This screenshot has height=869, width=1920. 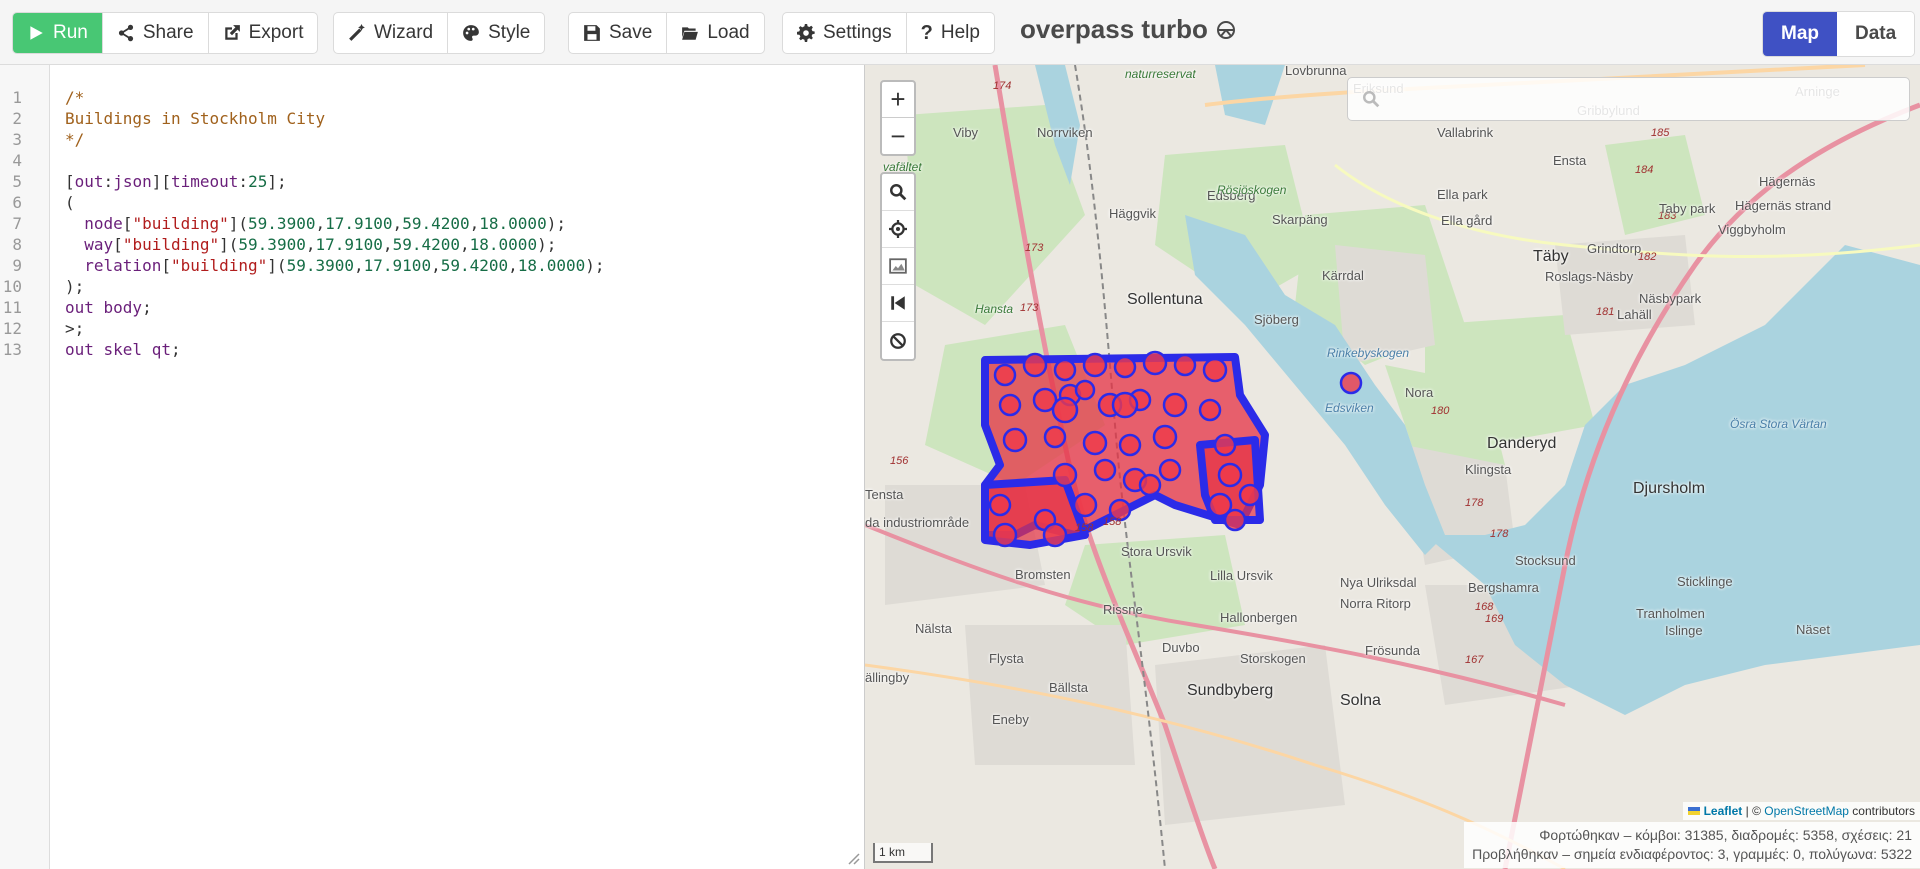 I want to click on magnifier-icon, so click(x=898, y=192).